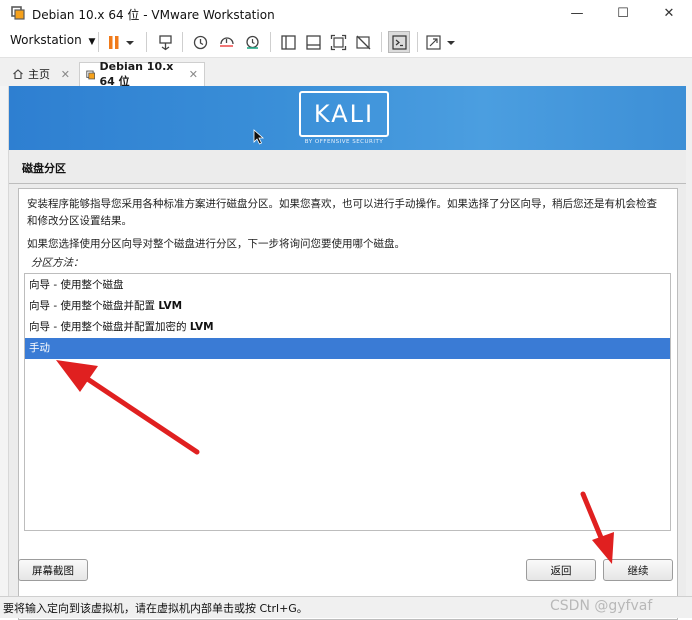  I want to click on maximize-icon: ☐, so click(623, 13).